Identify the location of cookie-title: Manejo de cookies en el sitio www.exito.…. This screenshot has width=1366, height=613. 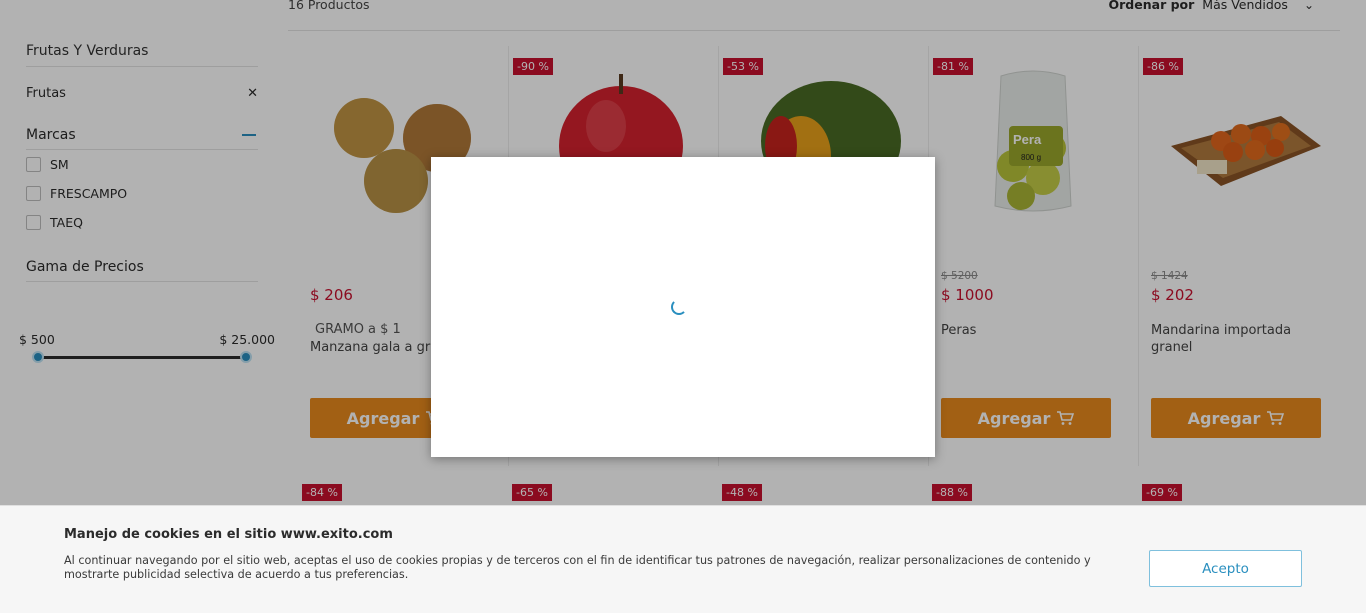
(228, 534).